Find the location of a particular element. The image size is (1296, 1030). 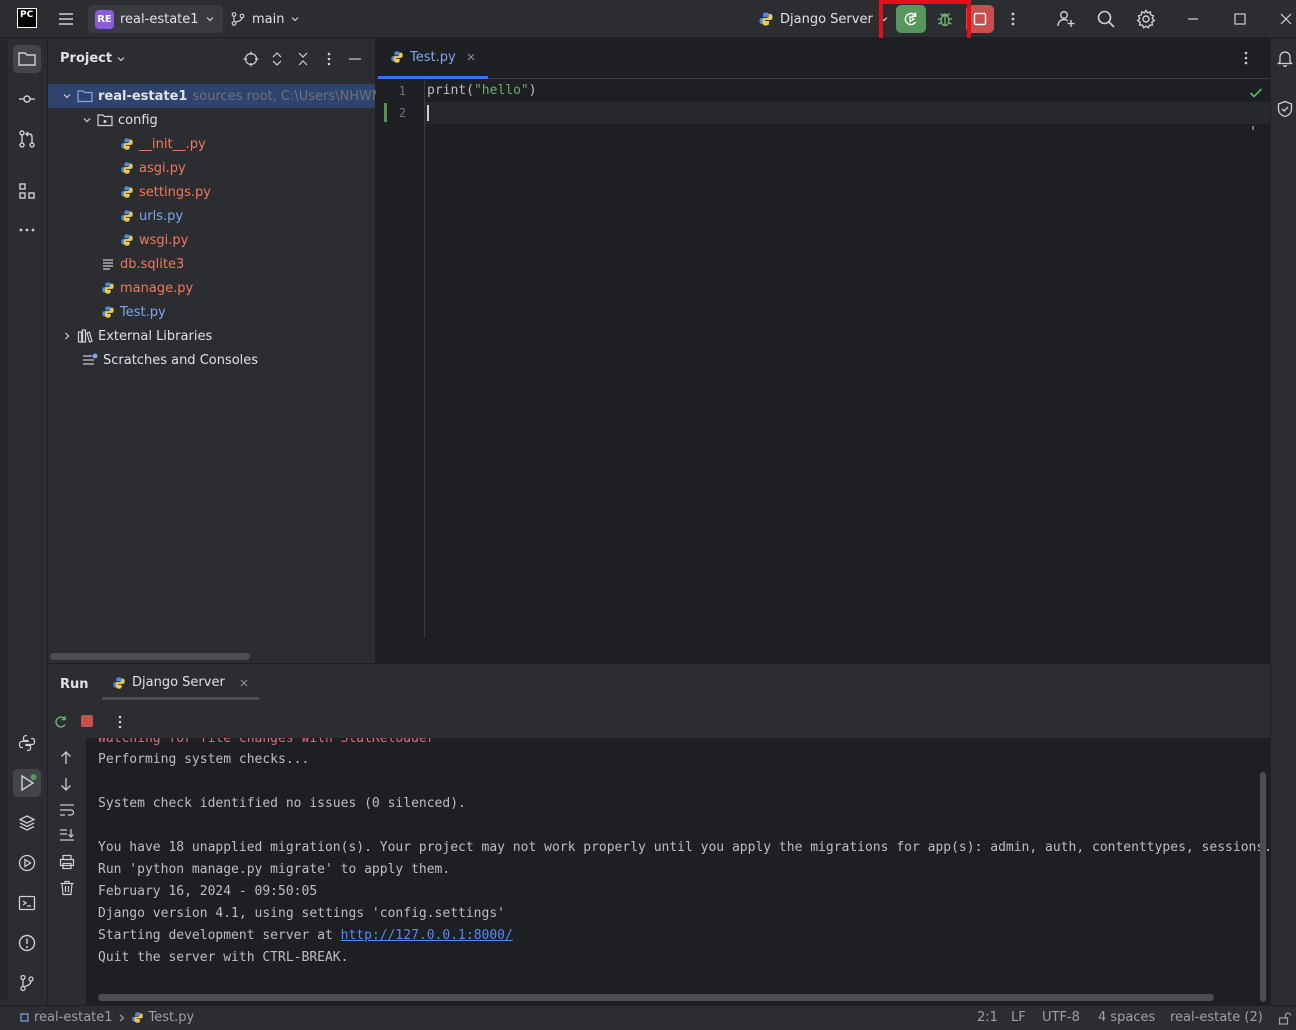

right-tool-strip is located at coordinates (1283, 521).